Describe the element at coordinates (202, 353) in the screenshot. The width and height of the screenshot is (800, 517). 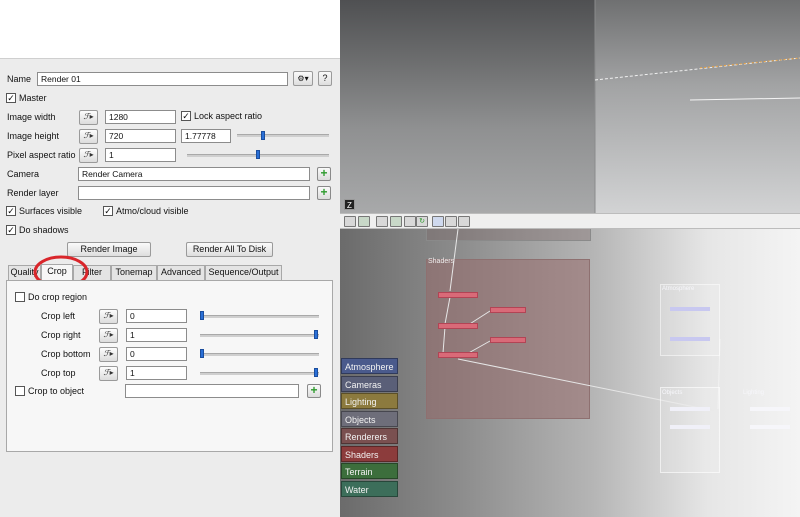
I see `crop-bottom-slider-thumb` at that location.